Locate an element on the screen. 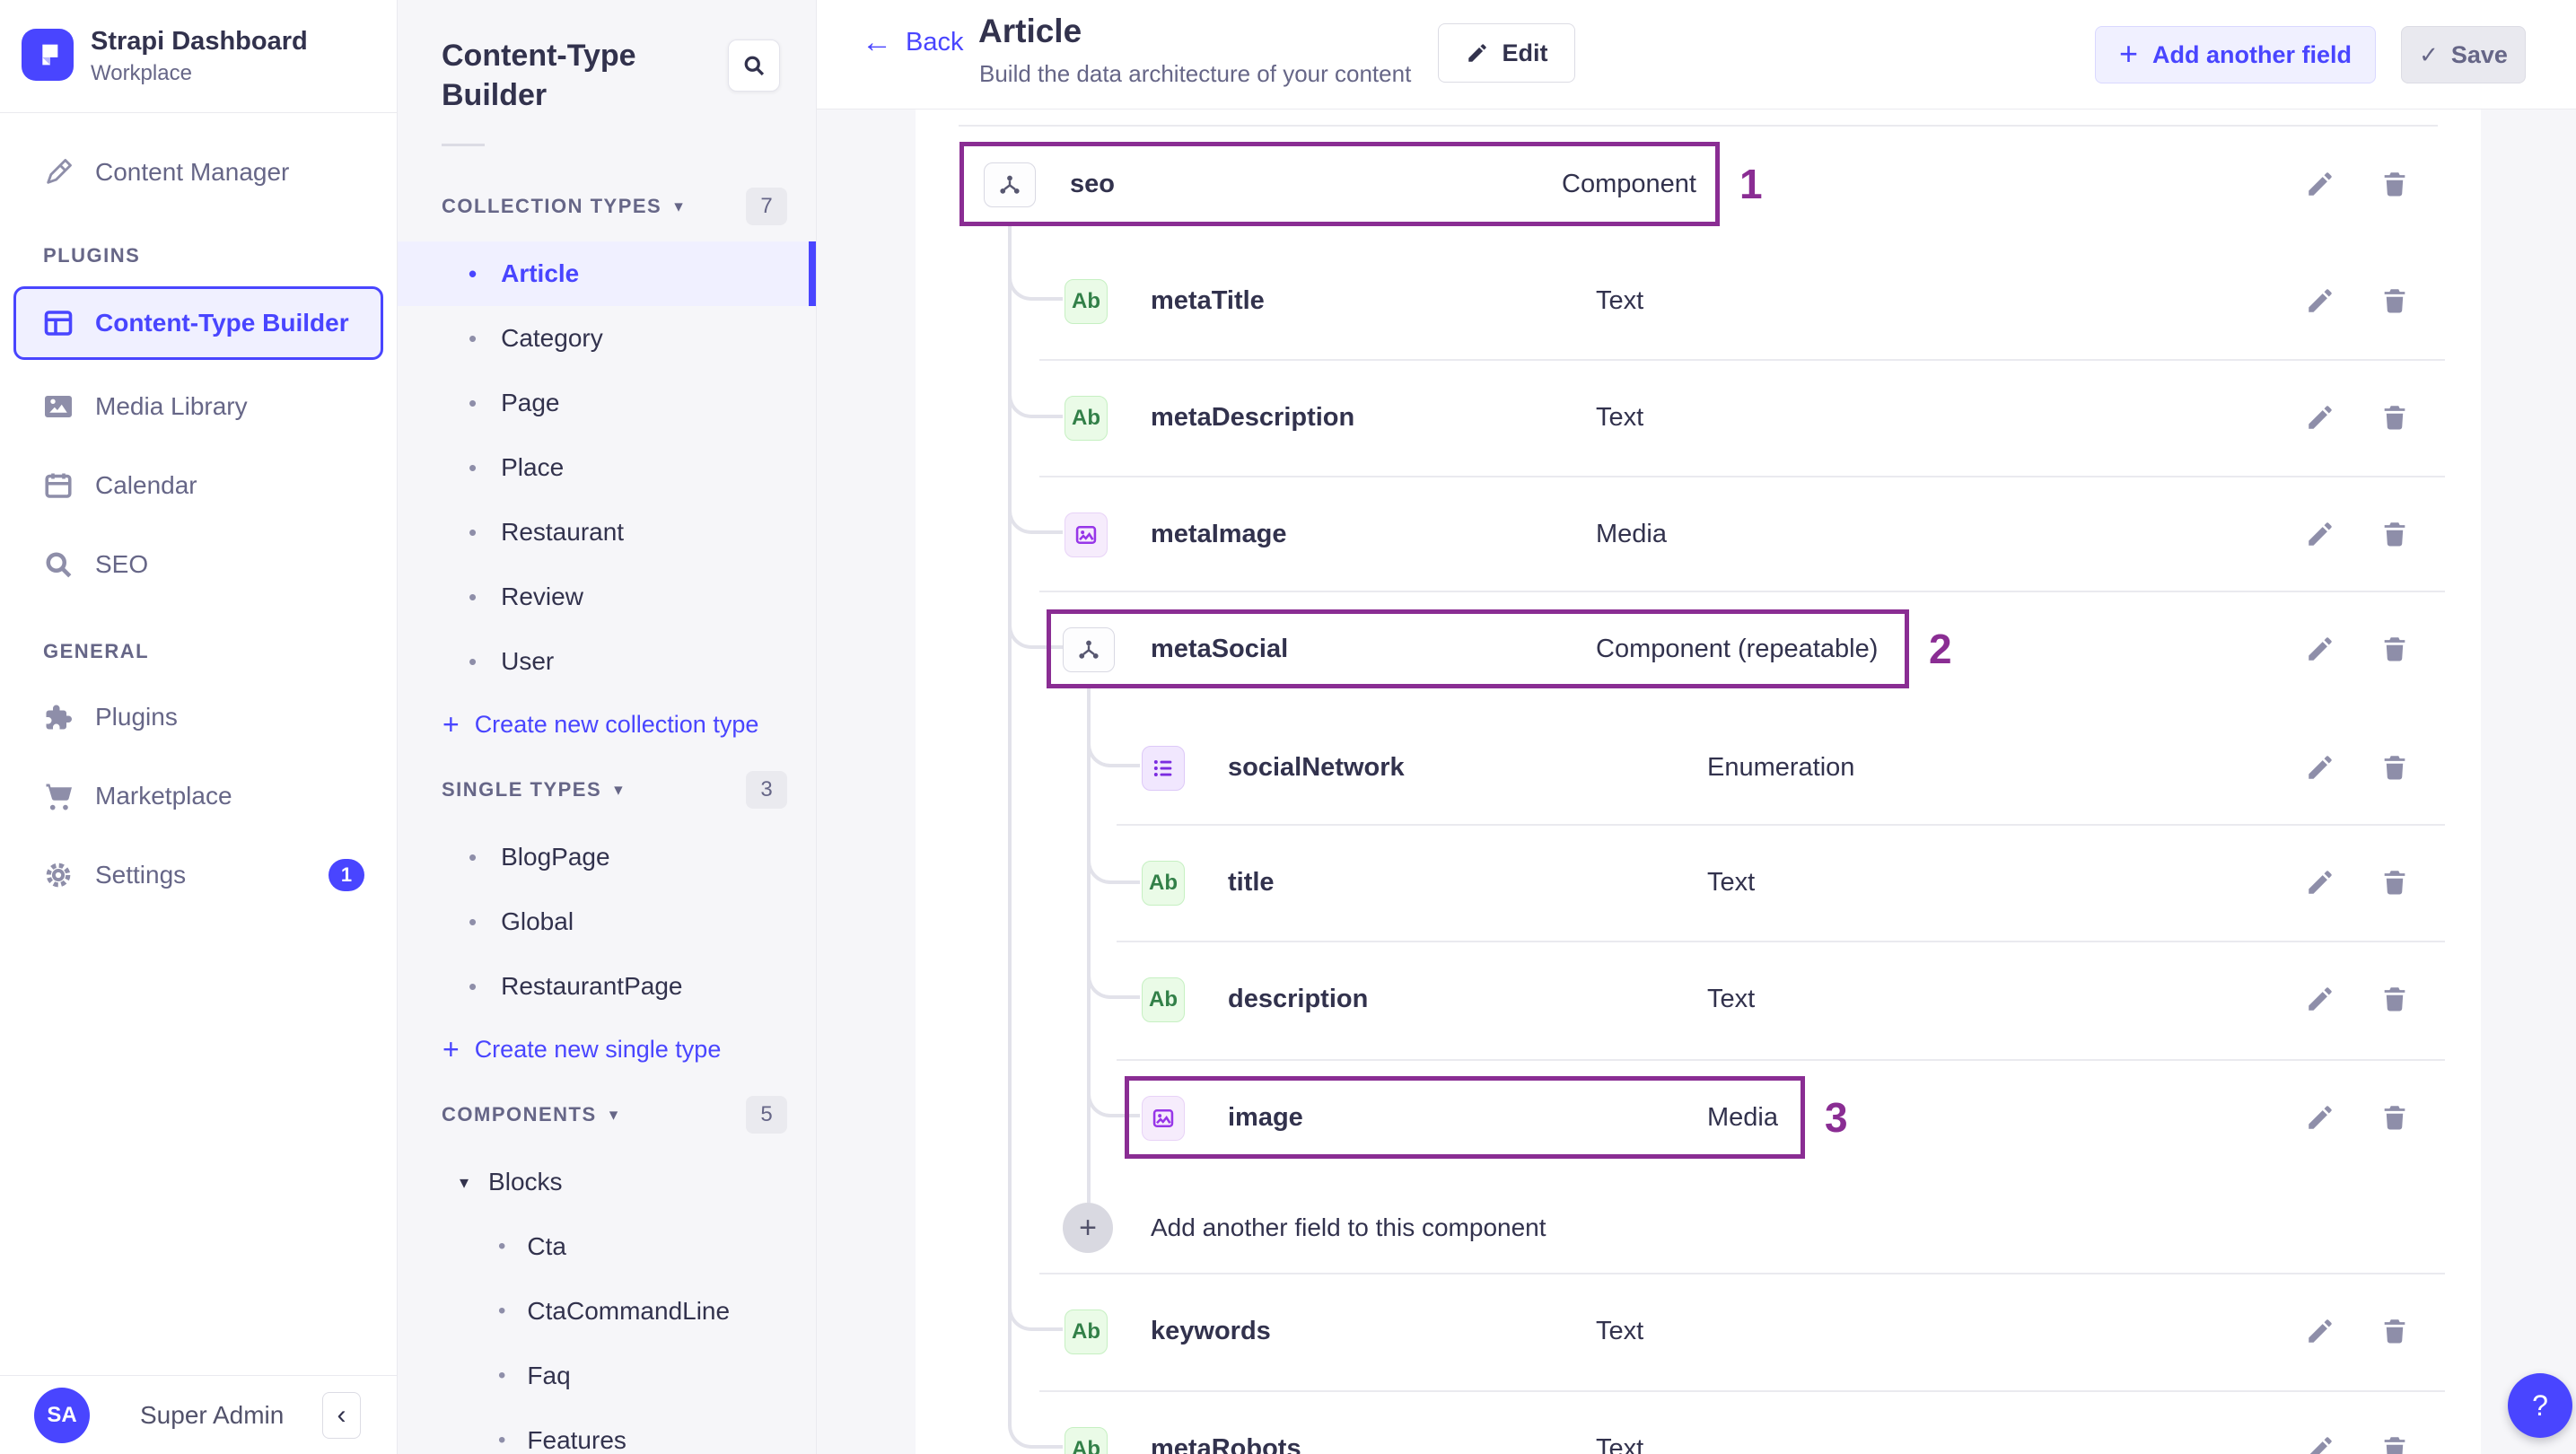  single-type-blogpage: • BlogPage is located at coordinates (607, 857).